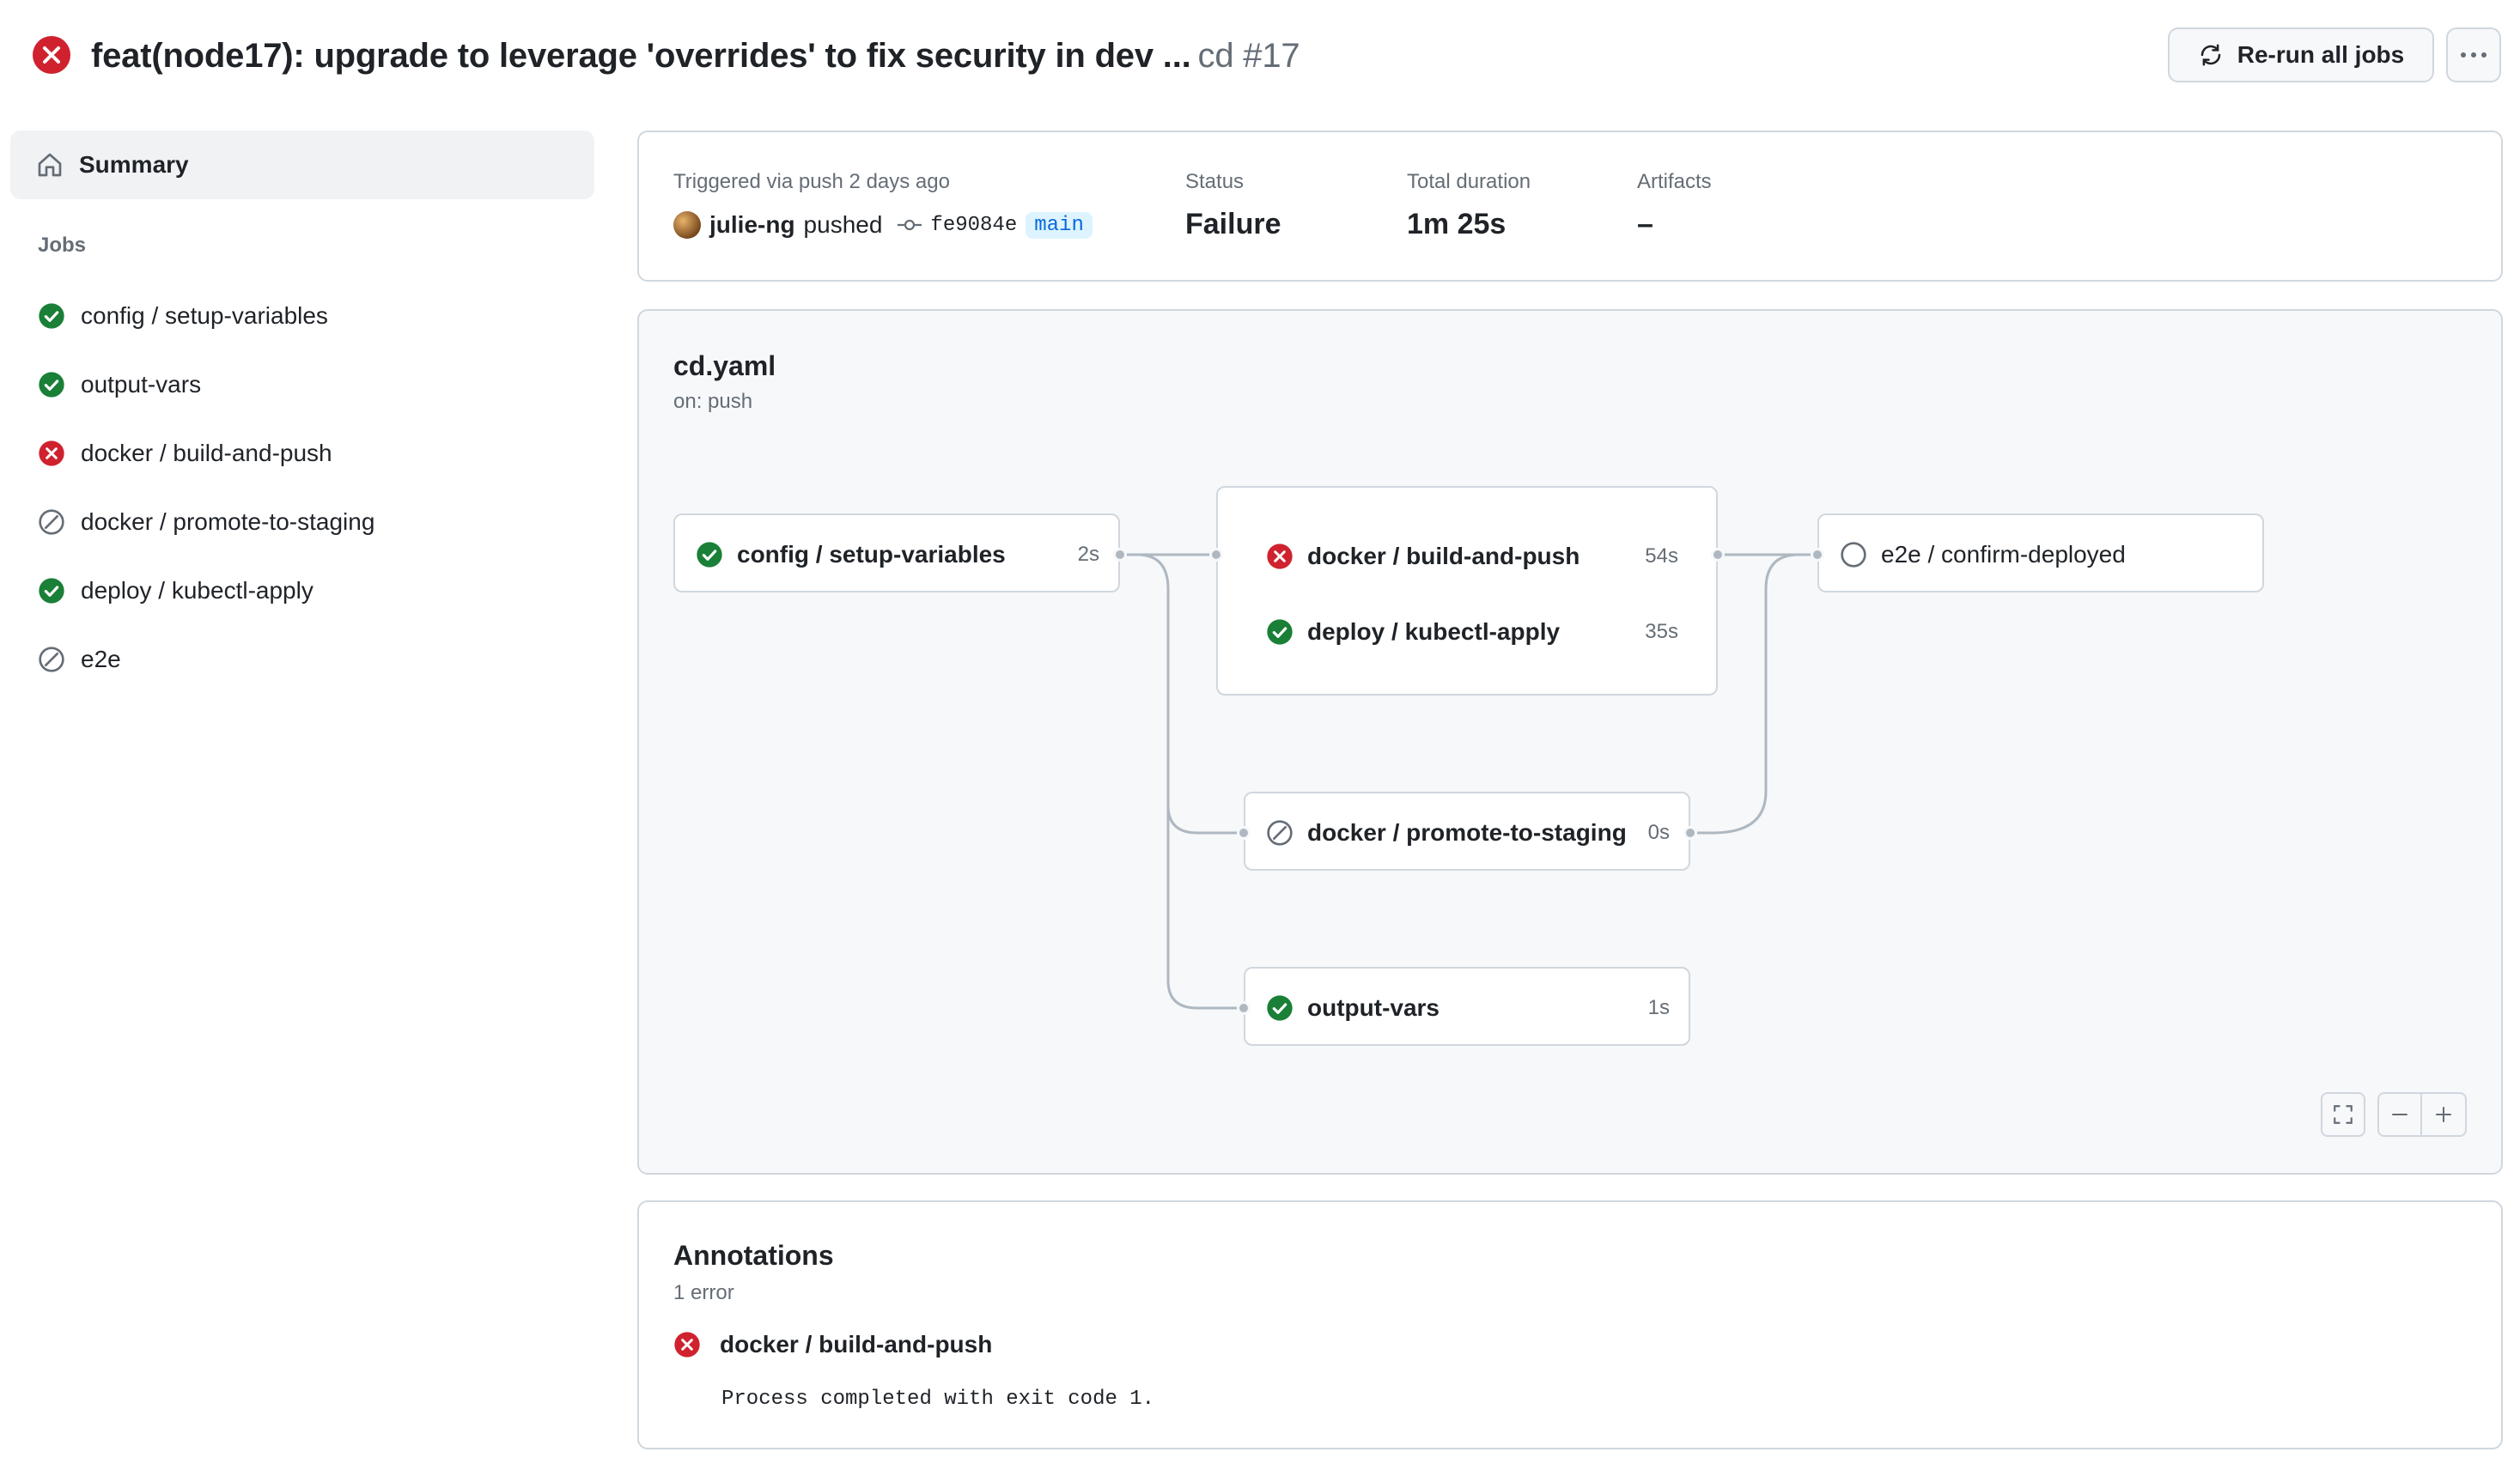  I want to click on summary-label: Summary, so click(134, 165).